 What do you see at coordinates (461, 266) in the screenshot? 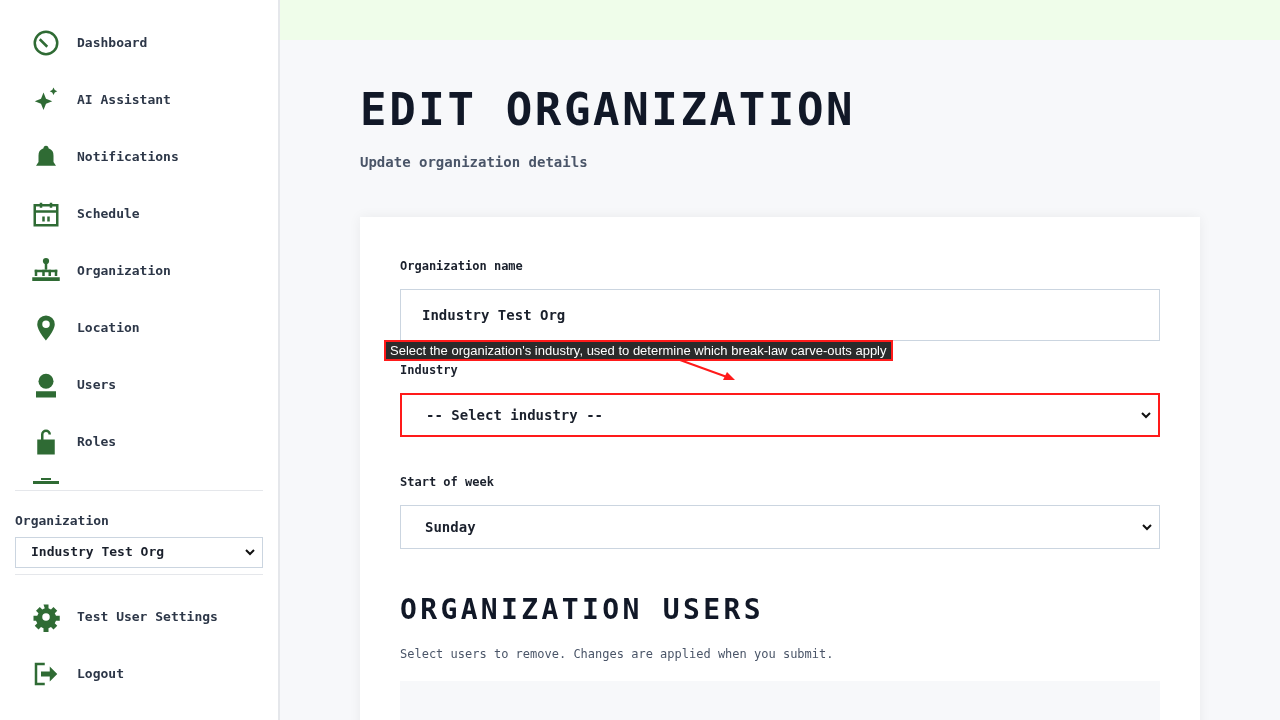
I see `field-label: Organization name` at bounding box center [461, 266].